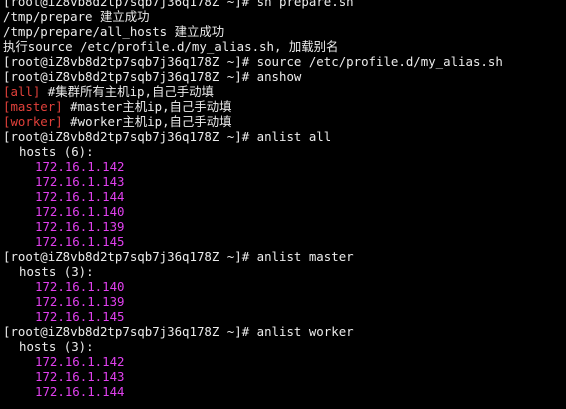 The height and width of the screenshot is (409, 566). I want to click on terminal-text: #集群所有主机ip,自己手动填, so click(127, 91).